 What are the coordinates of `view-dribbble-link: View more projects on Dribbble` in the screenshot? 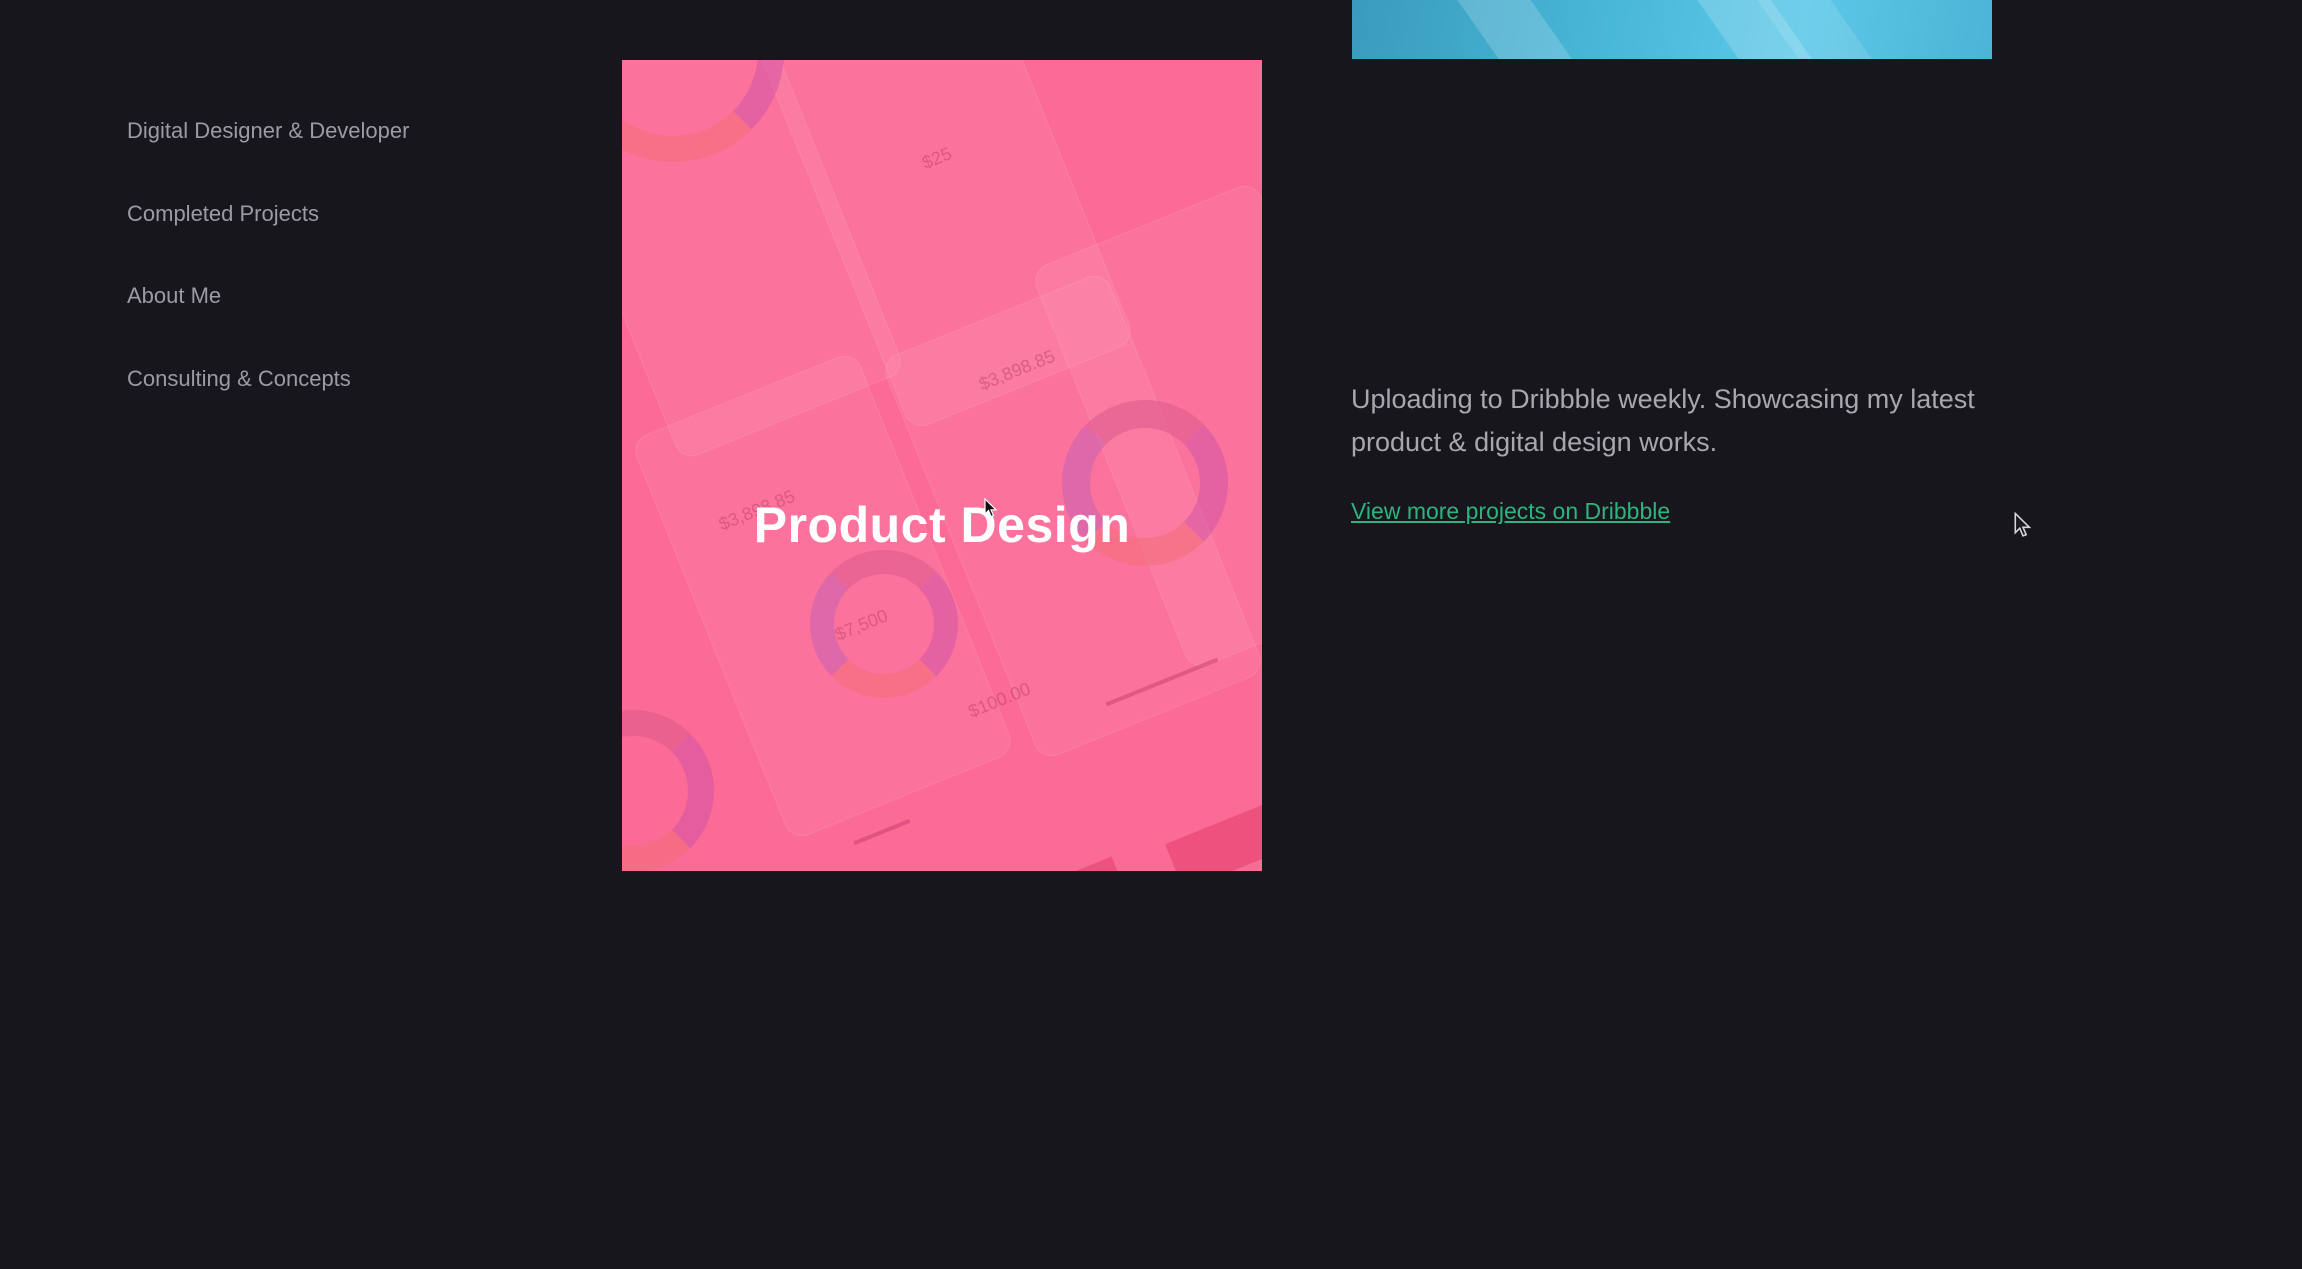 It's located at (1510, 511).